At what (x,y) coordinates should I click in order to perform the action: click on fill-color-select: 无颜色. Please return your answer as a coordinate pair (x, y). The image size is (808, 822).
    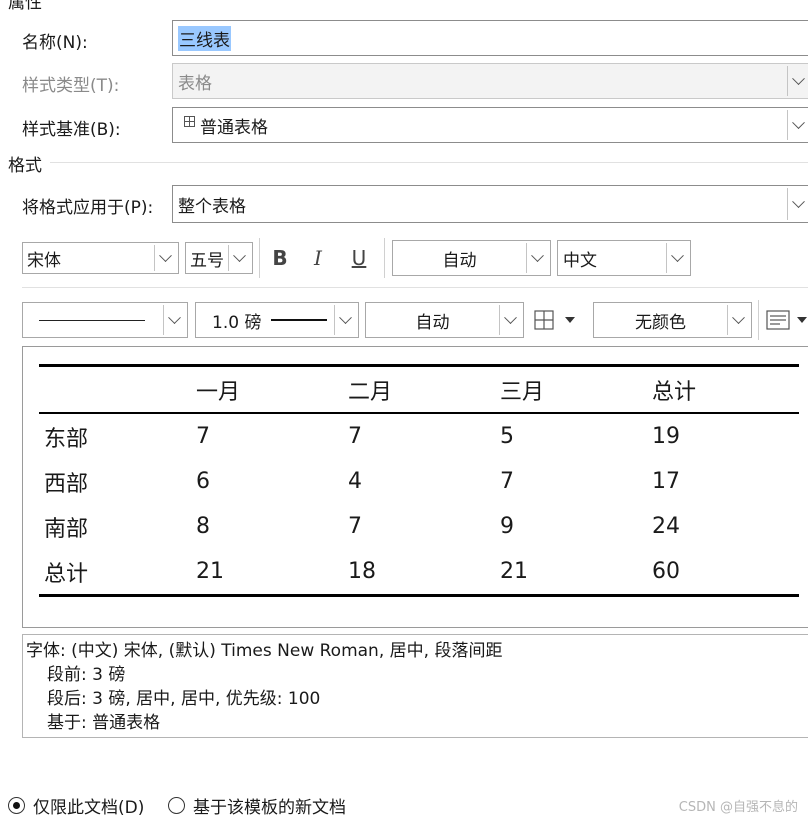
    Looking at the image, I should click on (672, 320).